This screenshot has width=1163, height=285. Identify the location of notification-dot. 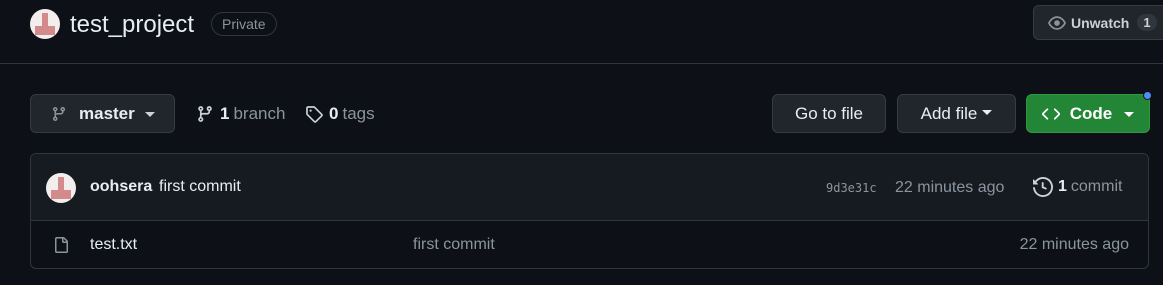
(1147, 95).